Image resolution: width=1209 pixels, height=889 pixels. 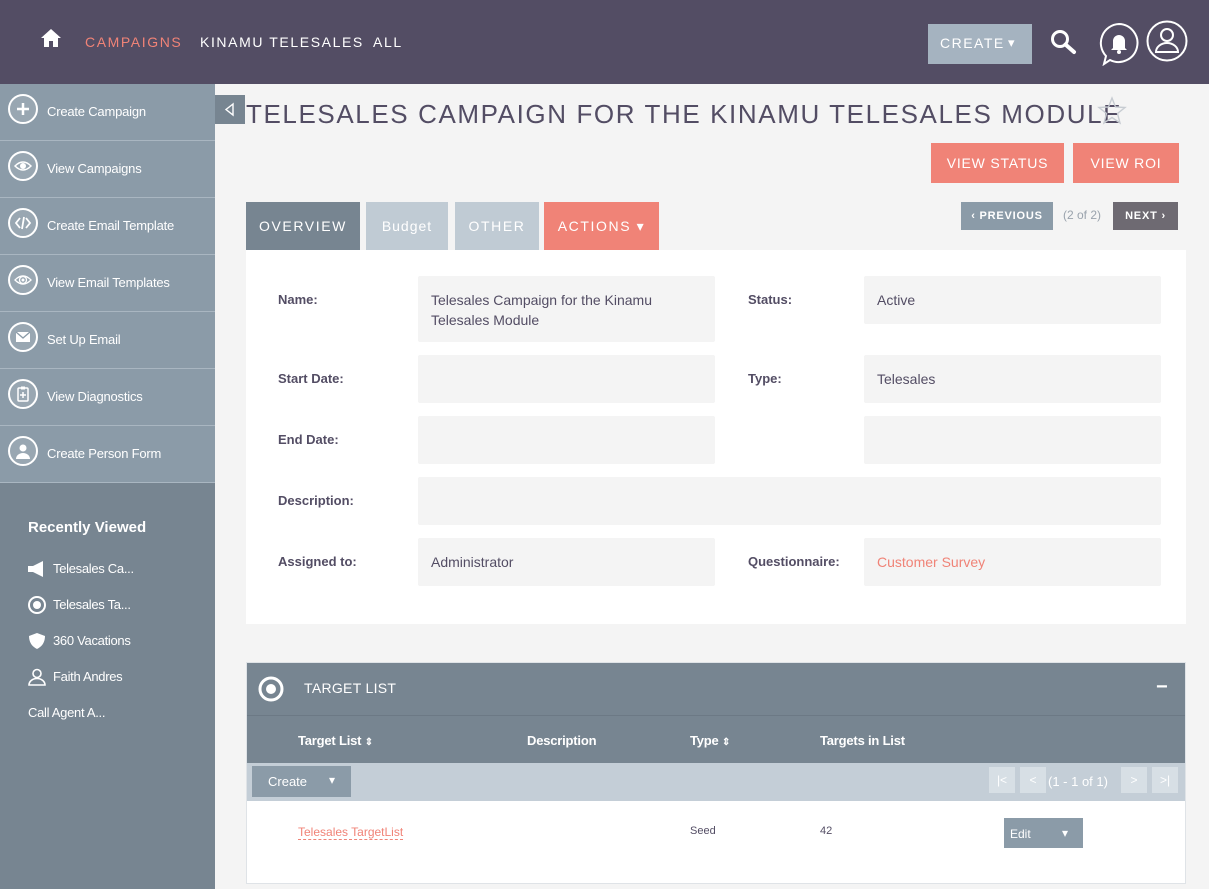 What do you see at coordinates (1012, 562) in the screenshot?
I see `questionnaire-link: Customer Survey` at bounding box center [1012, 562].